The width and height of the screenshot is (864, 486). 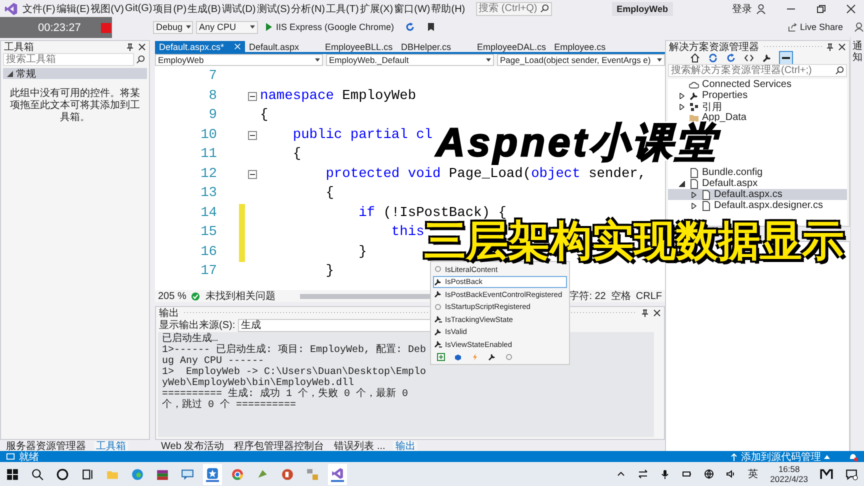 I want to click on input-method-indicator: 英, so click(x=753, y=474).